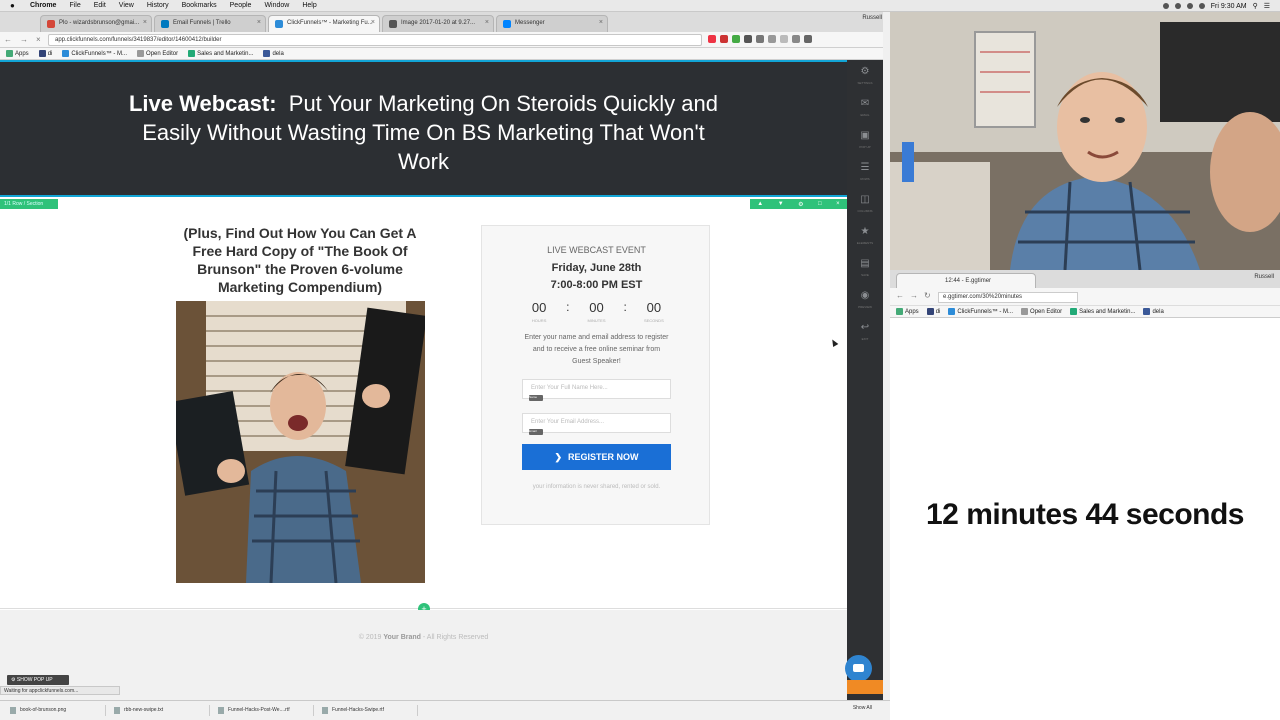 The image size is (1280, 720). I want to click on save-icon: ▤, so click(865, 263).